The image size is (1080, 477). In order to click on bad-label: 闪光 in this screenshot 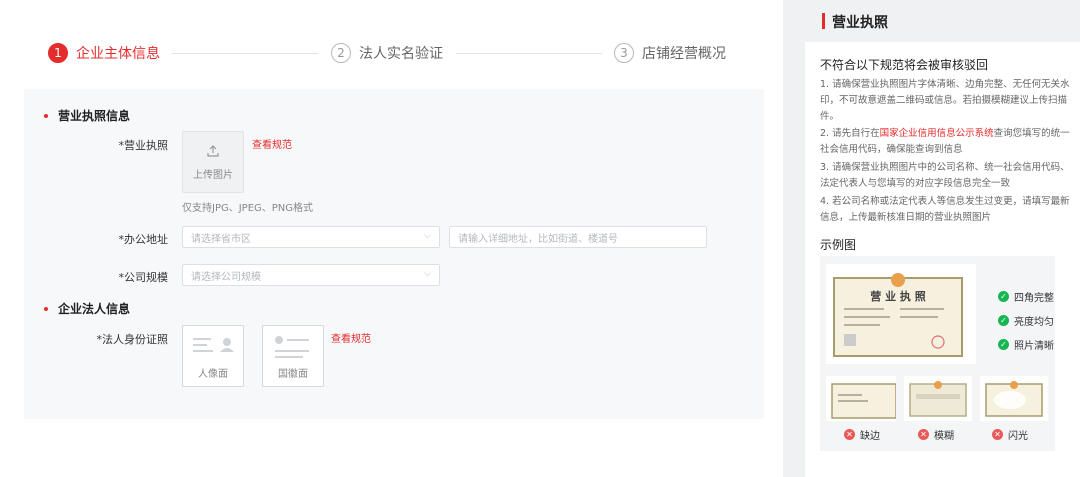, I will do `click(1018, 436)`.